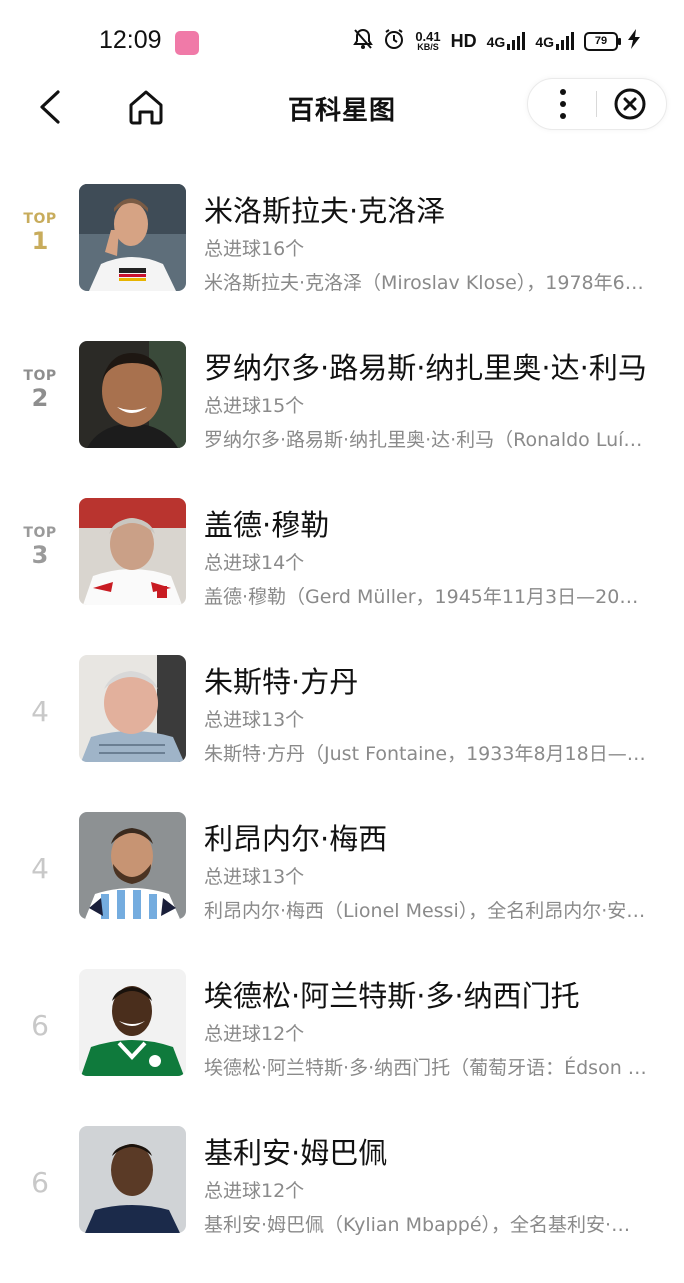 The height and width of the screenshot is (1283, 684). Describe the element at coordinates (296, 1153) in the screenshot. I see `player-name: 基利安·姆巴佩` at that location.